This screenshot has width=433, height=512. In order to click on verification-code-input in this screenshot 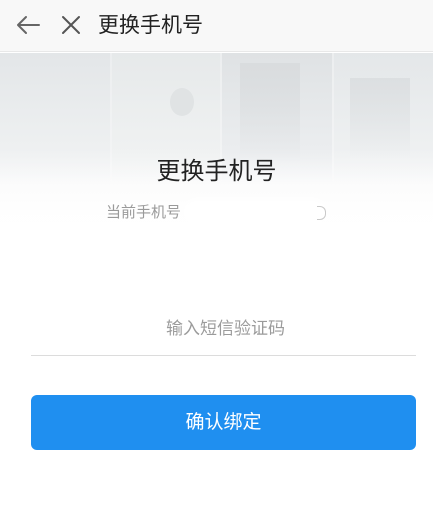, I will do `click(225, 329)`.